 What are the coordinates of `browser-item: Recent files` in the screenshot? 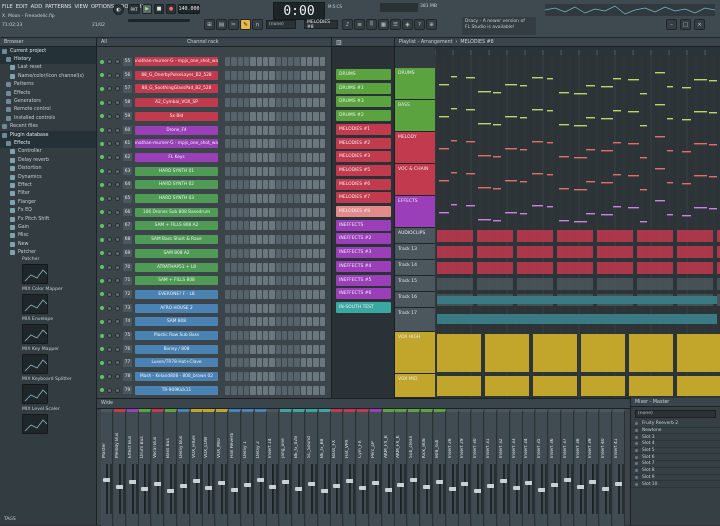 It's located at (48, 127).